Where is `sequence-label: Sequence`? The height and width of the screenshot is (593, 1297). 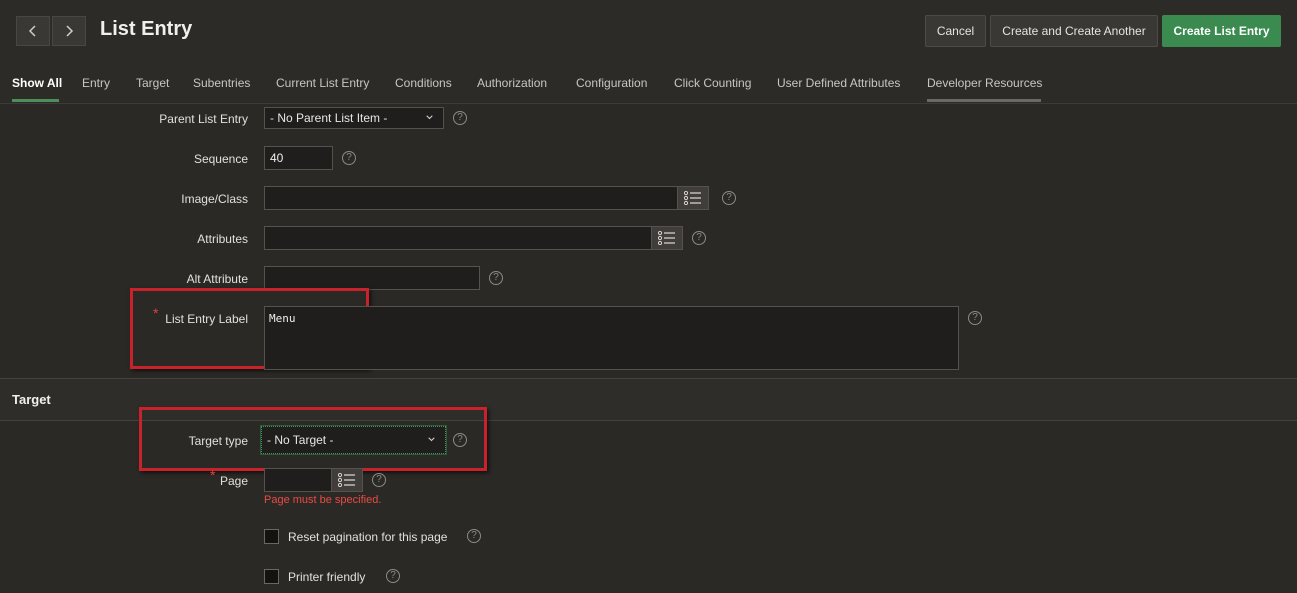
sequence-label: Sequence is located at coordinates (220, 159).